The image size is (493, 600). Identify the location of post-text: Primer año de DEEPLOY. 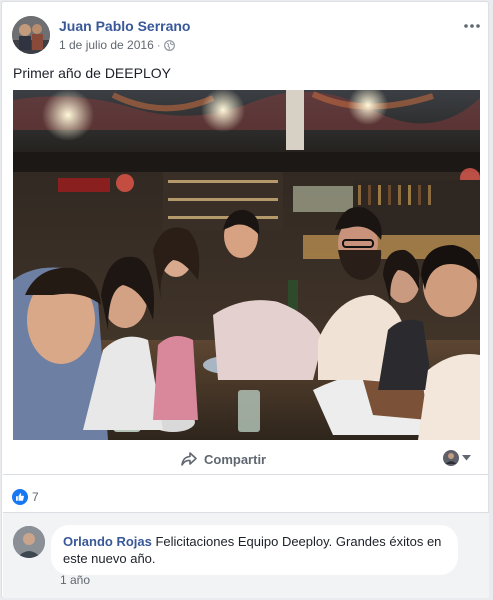
(92, 73).